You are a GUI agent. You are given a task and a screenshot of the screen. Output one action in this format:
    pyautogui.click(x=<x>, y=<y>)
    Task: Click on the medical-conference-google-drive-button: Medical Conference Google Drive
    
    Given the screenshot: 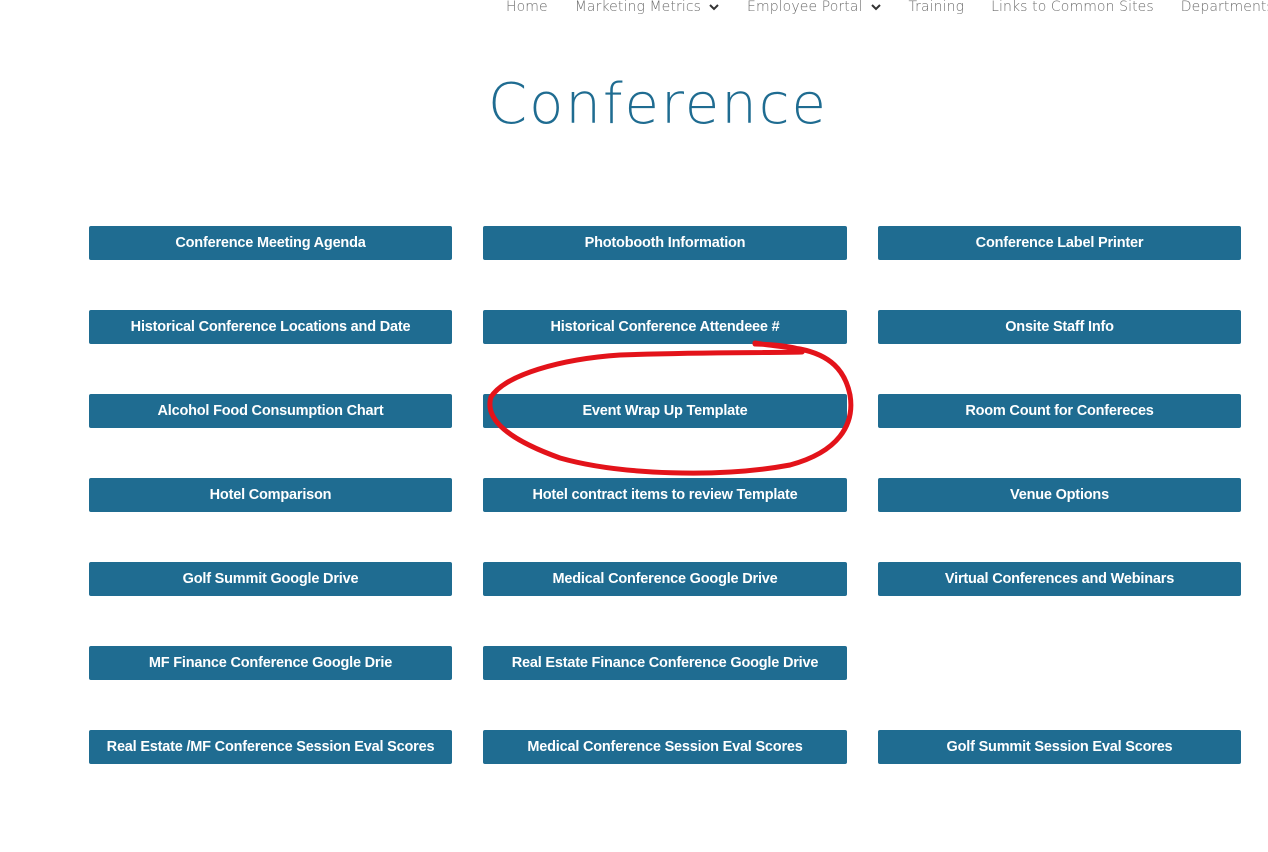 What is the action you would take?
    pyautogui.click(x=665, y=579)
    